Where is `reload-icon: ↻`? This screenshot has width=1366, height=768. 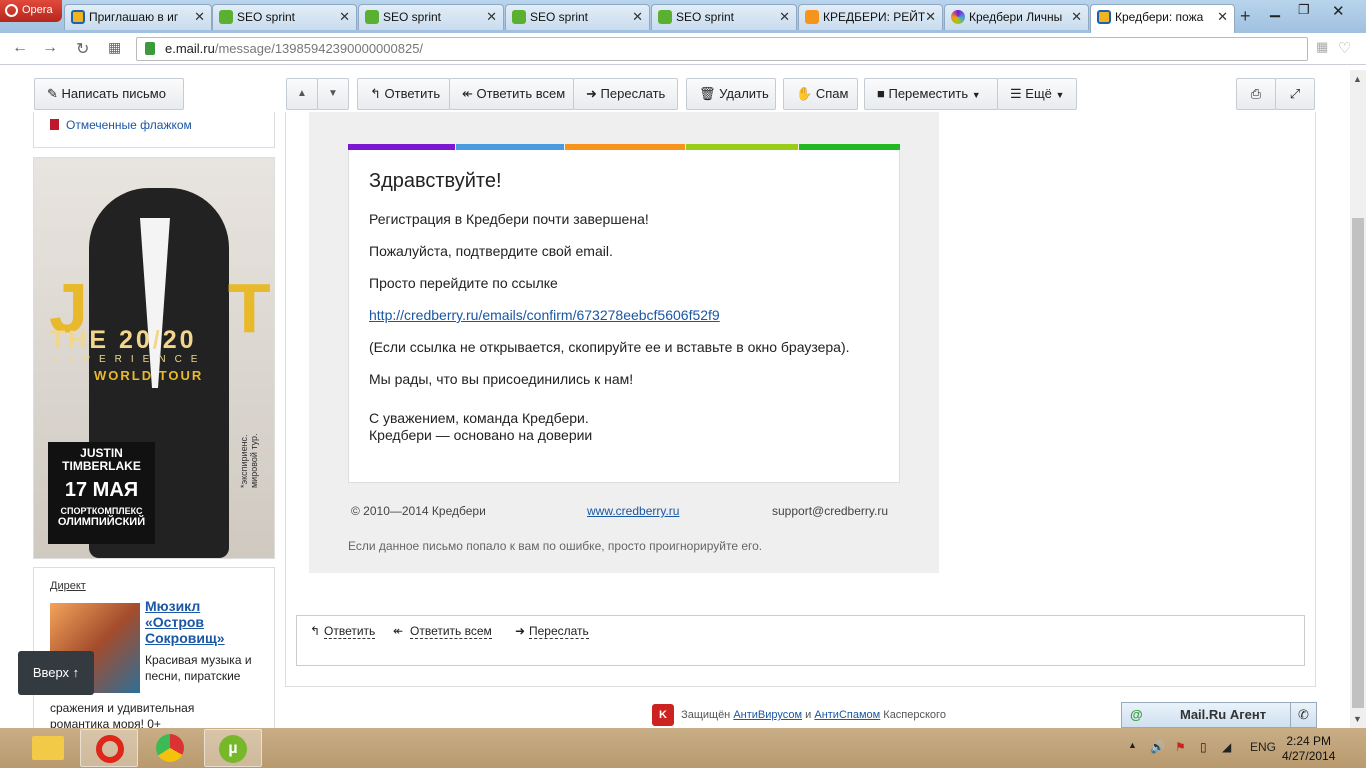 reload-icon: ↻ is located at coordinates (82, 49).